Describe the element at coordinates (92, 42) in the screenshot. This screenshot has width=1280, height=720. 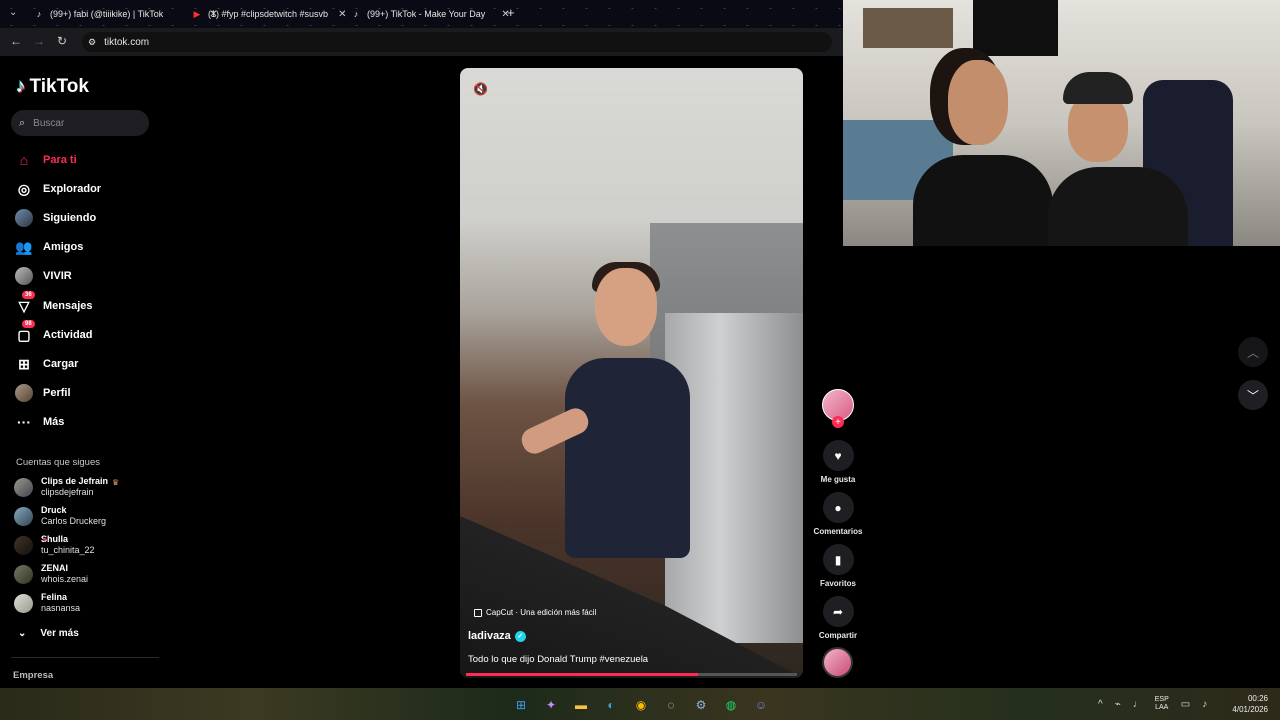
I see `site-info-icon: ⚙` at that location.